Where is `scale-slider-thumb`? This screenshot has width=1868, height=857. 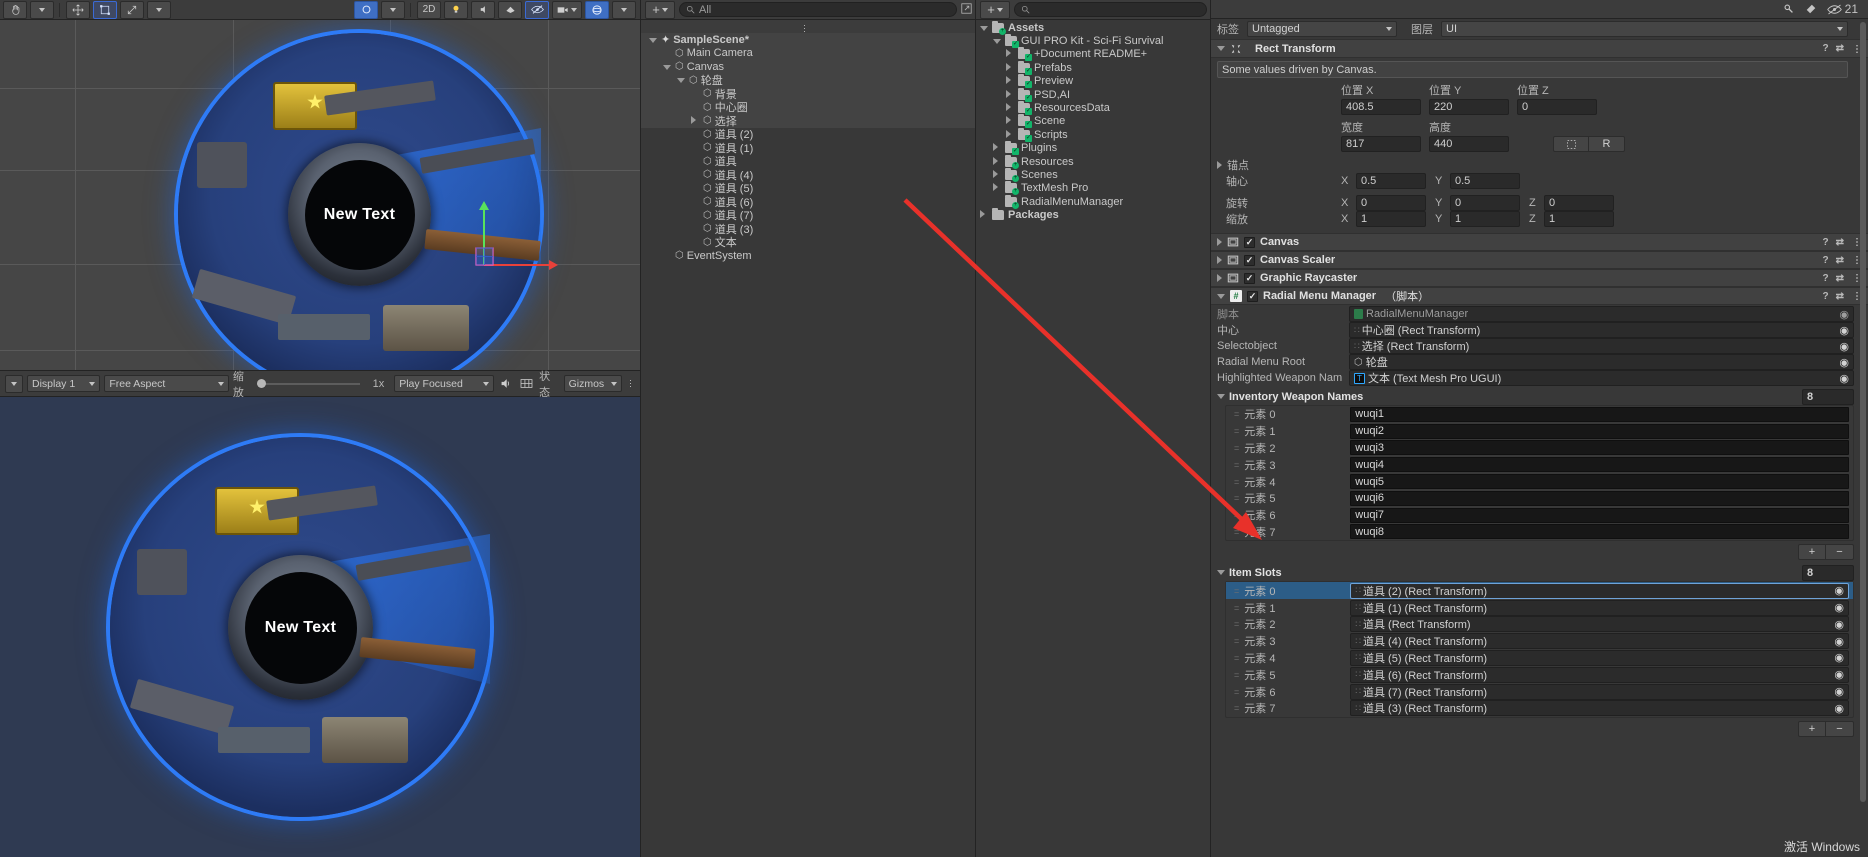 scale-slider-thumb is located at coordinates (262, 383).